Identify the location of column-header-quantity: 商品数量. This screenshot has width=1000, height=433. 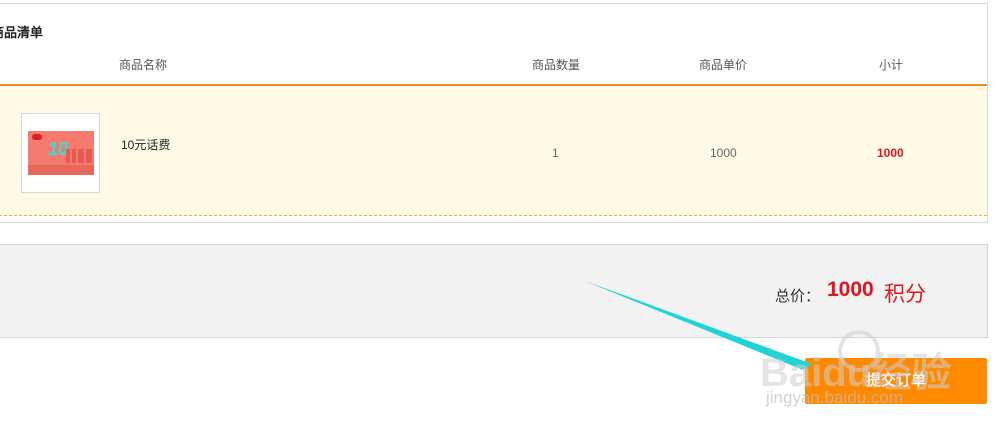
(556, 65).